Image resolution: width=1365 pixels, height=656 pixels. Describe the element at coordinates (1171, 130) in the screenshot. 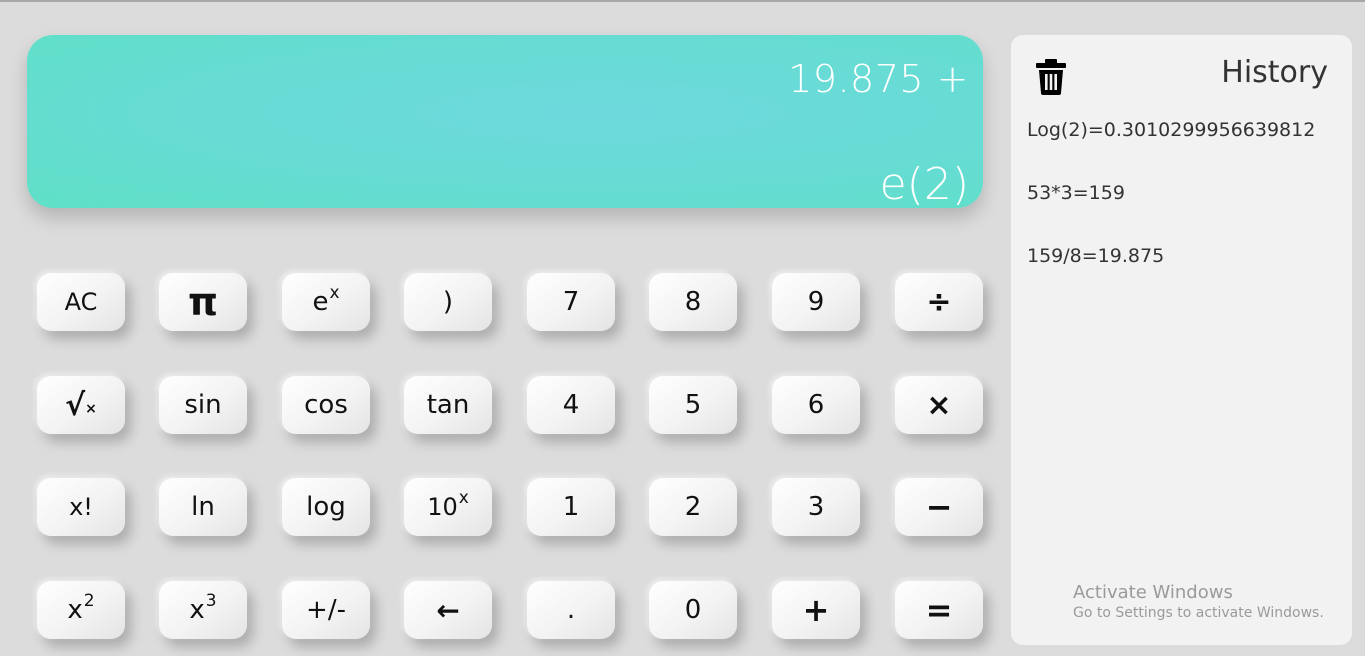

I see `history-entry: Log(2)=0.3010299956639812` at that location.